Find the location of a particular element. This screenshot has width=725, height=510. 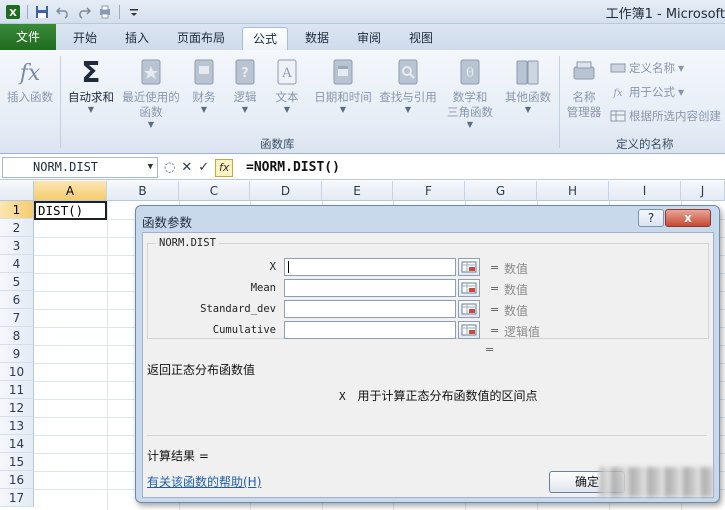

create-from-selection-button: 根据所选内容创建 is located at coordinates (665, 116).